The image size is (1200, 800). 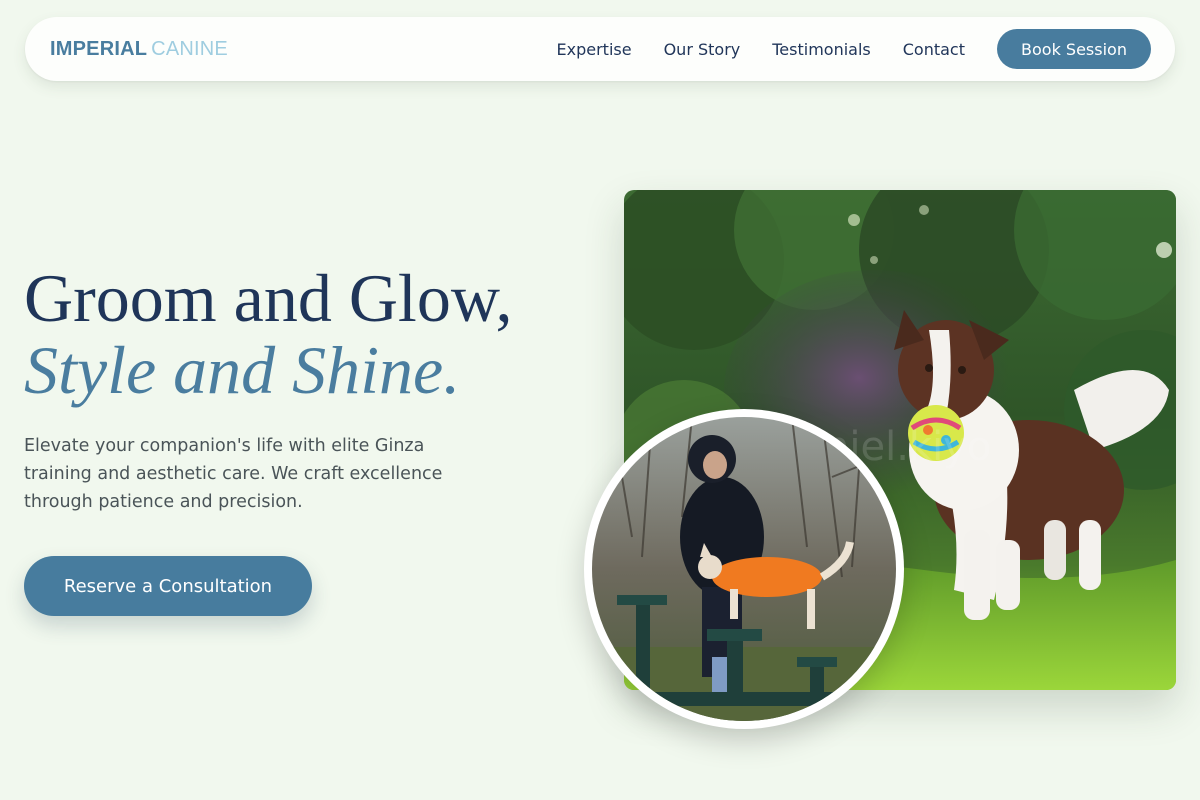 I want to click on brand-logo: IMPERIAL CANINE, so click(x=139, y=49).